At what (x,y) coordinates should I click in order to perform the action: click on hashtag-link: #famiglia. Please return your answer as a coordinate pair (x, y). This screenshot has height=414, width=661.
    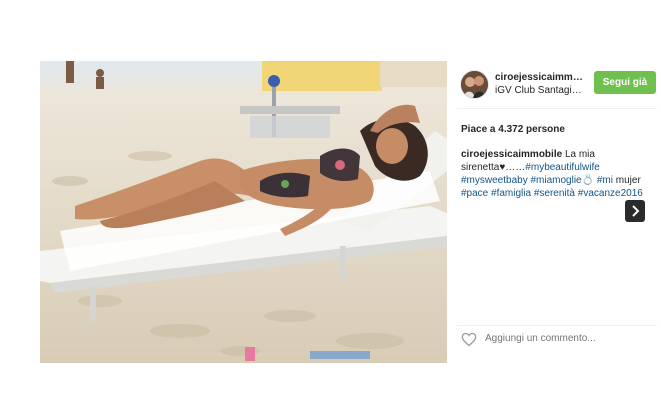
    Looking at the image, I should click on (511, 193).